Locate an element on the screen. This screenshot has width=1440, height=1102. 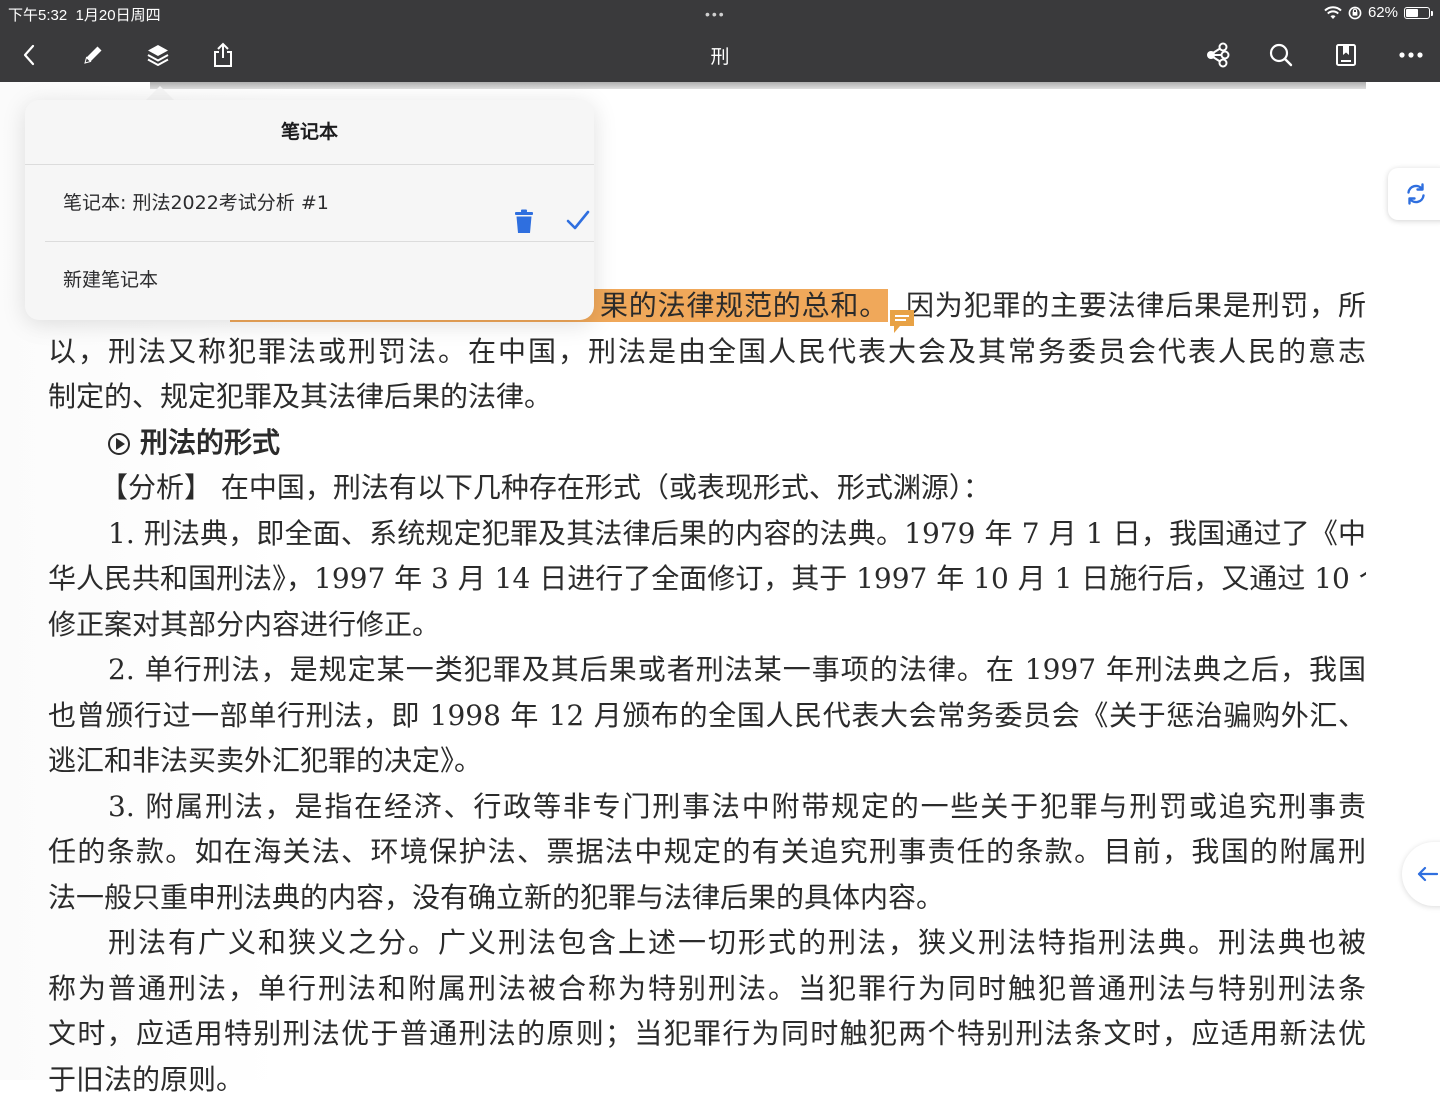
text-line: 法一般只重申刑法典的内容，没有确立新的犯罪与法律后果的具体内容。 is located at coordinates (707, 898).